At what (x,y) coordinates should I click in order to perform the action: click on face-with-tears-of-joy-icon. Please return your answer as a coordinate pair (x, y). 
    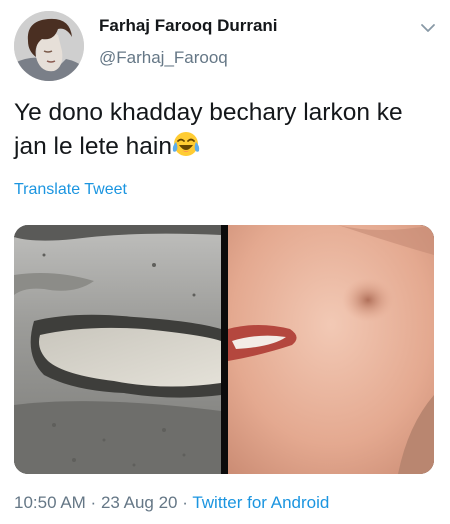
    Looking at the image, I should click on (186, 144).